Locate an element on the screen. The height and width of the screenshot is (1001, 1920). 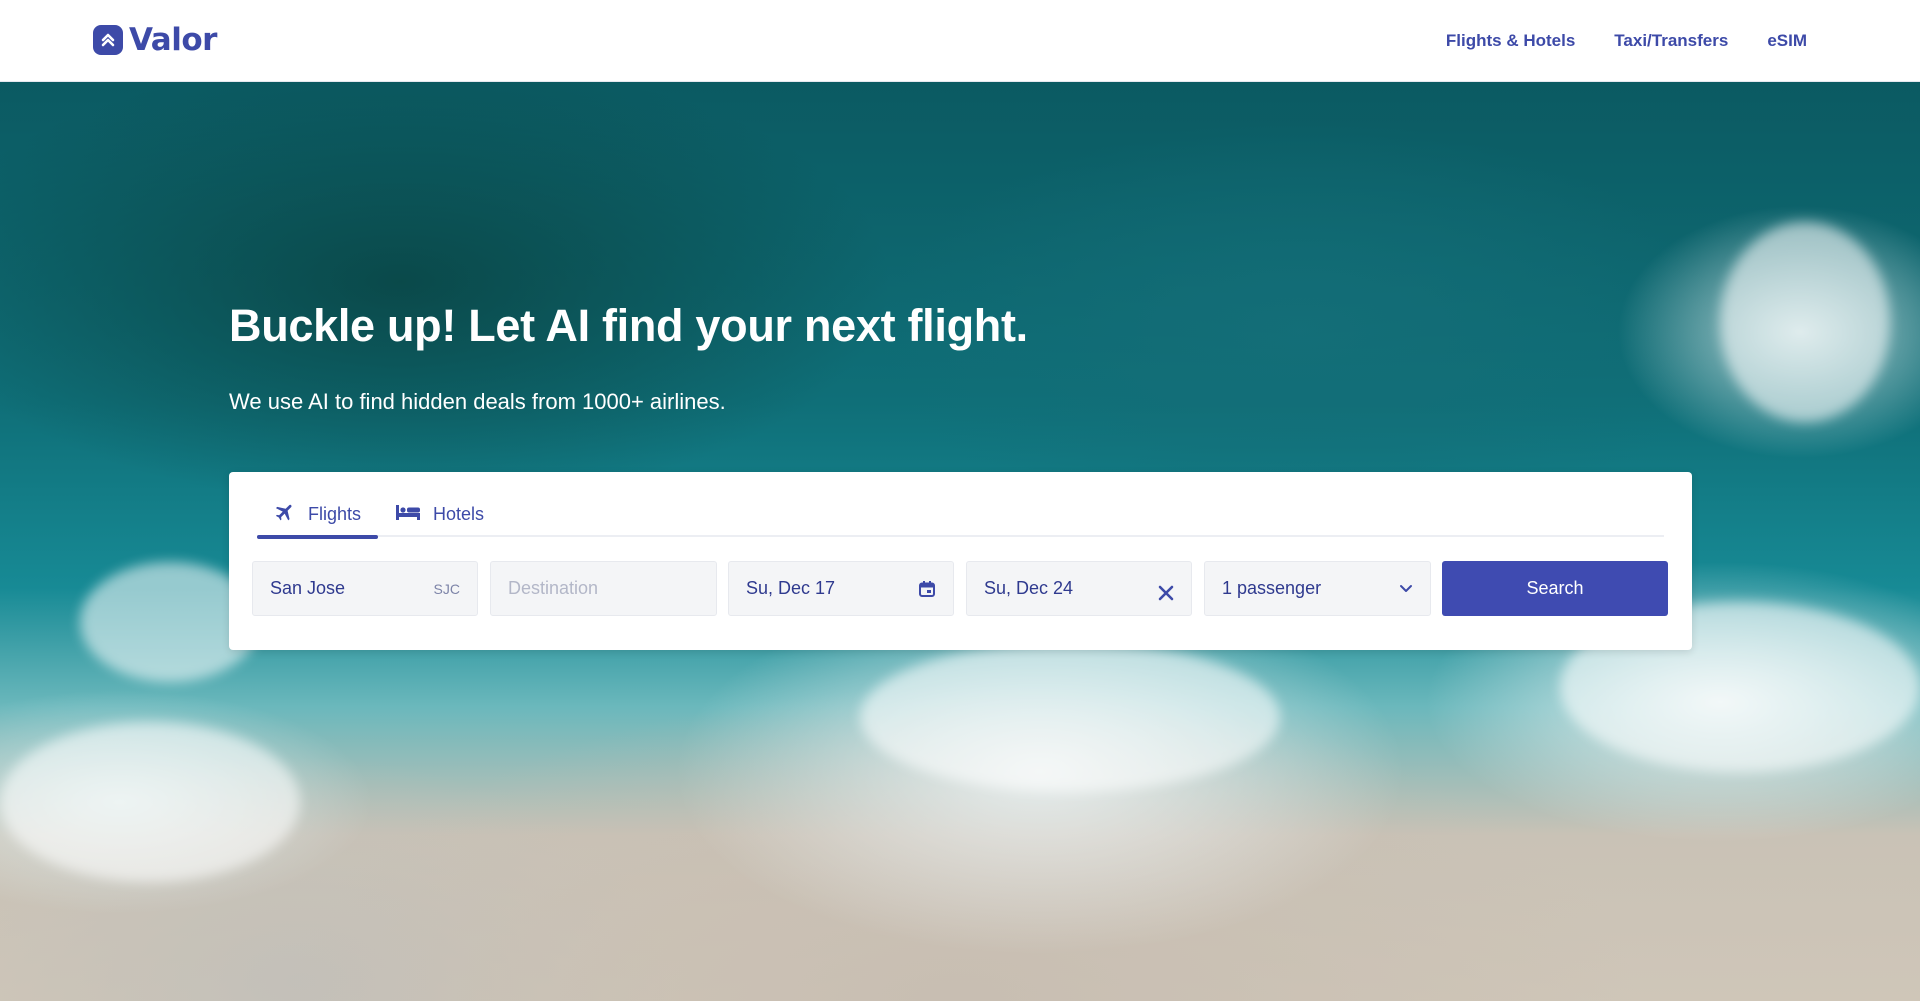
destination-field is located at coordinates (603, 588).